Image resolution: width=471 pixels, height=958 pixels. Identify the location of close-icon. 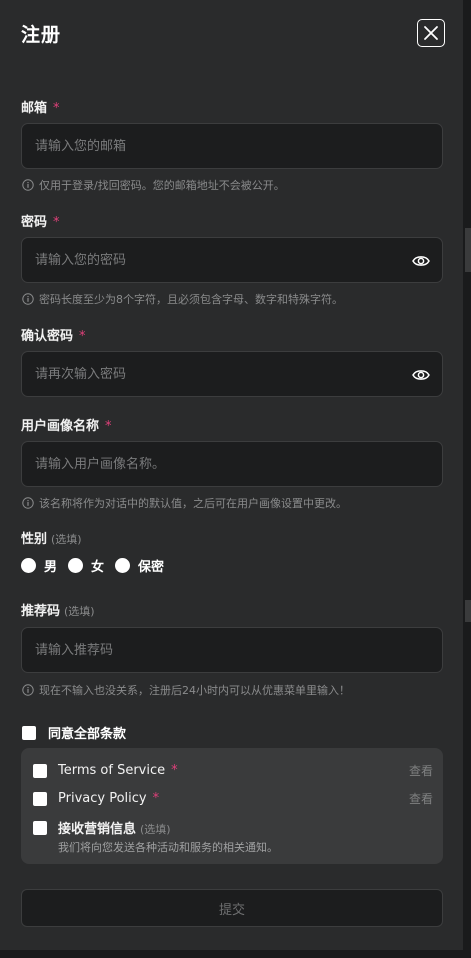
(431, 33).